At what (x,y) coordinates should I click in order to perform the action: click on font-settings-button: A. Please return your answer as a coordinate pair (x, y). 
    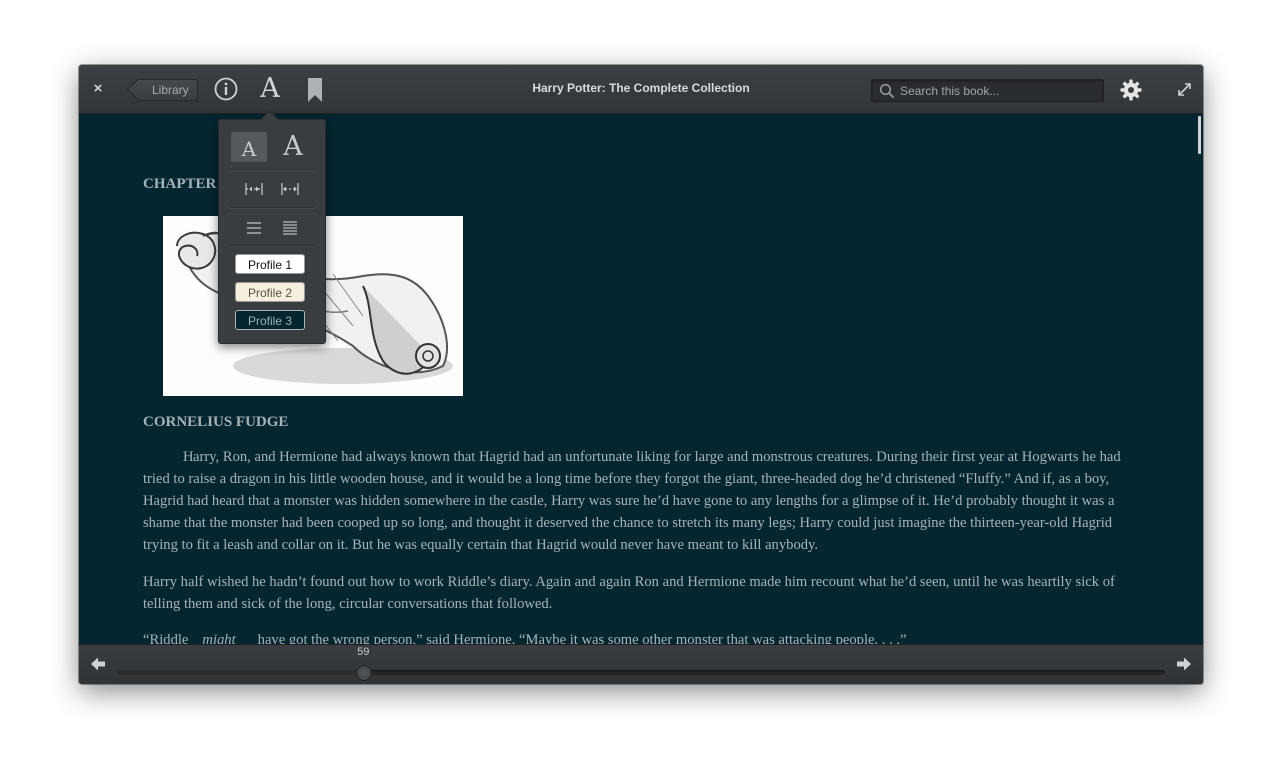
    Looking at the image, I should click on (270, 89).